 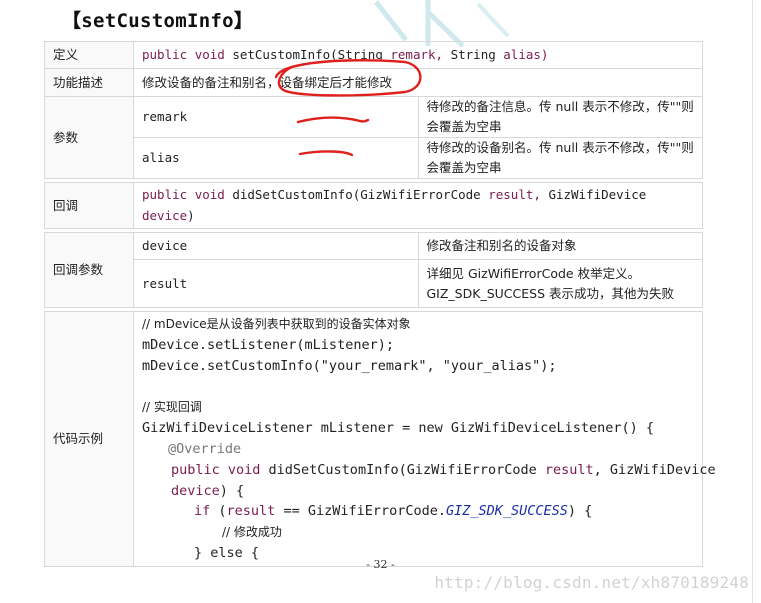 I want to click on code-line: // 修改成功, so click(x=418, y=532).